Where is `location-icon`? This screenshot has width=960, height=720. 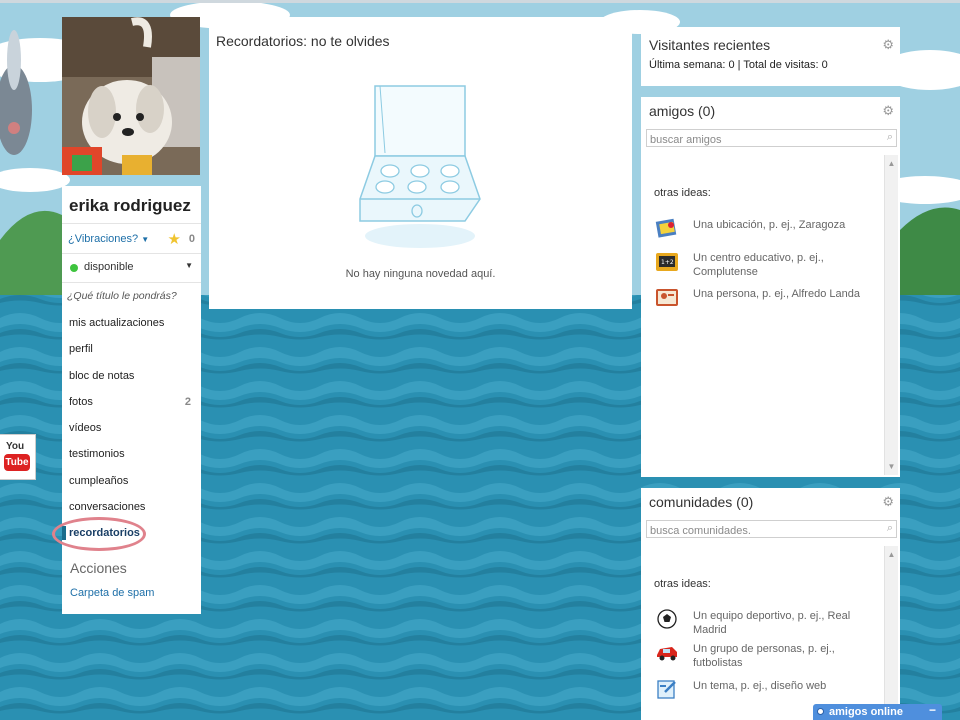
location-icon is located at coordinates (666, 228).